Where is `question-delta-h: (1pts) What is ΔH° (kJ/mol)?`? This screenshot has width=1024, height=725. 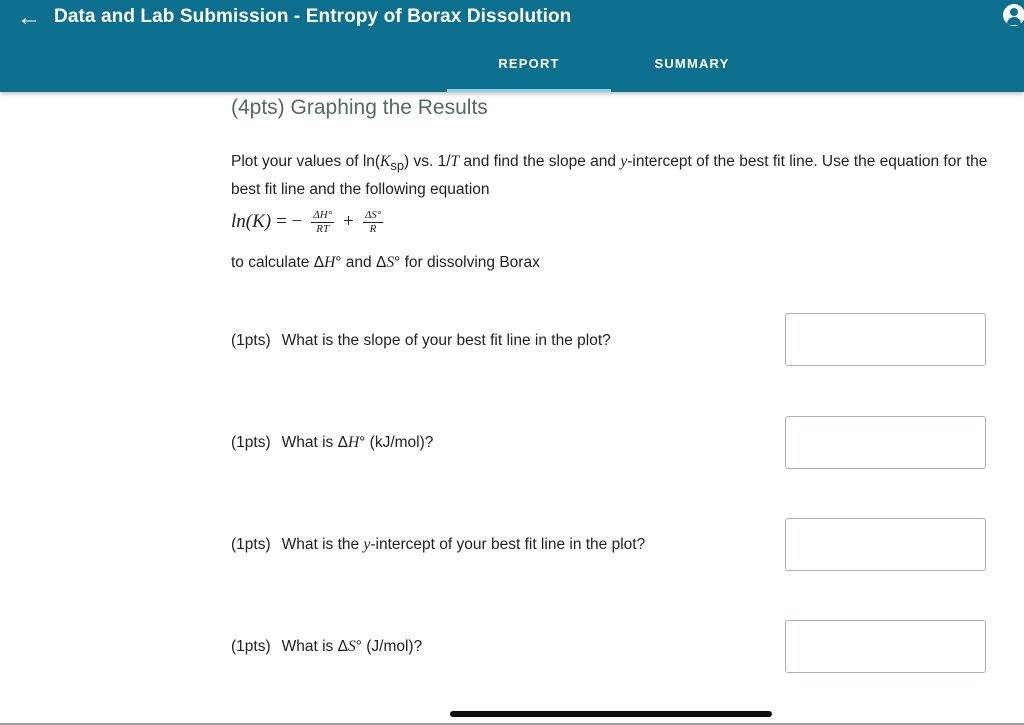 question-delta-h: (1pts) What is ΔH° (kJ/mol)? is located at coordinates (332, 443).